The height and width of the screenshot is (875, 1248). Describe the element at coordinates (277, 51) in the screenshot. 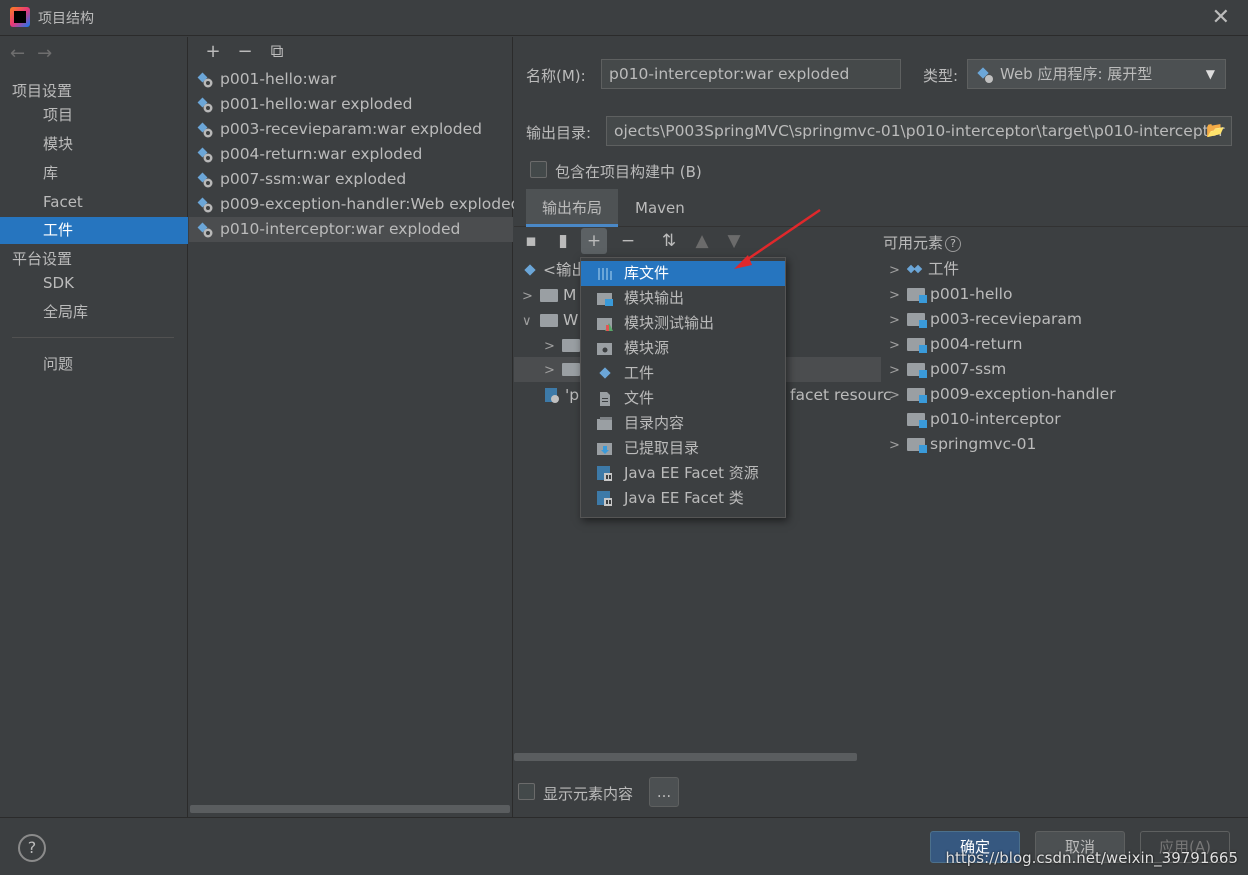

I see `copy-icon: ⧉` at that location.